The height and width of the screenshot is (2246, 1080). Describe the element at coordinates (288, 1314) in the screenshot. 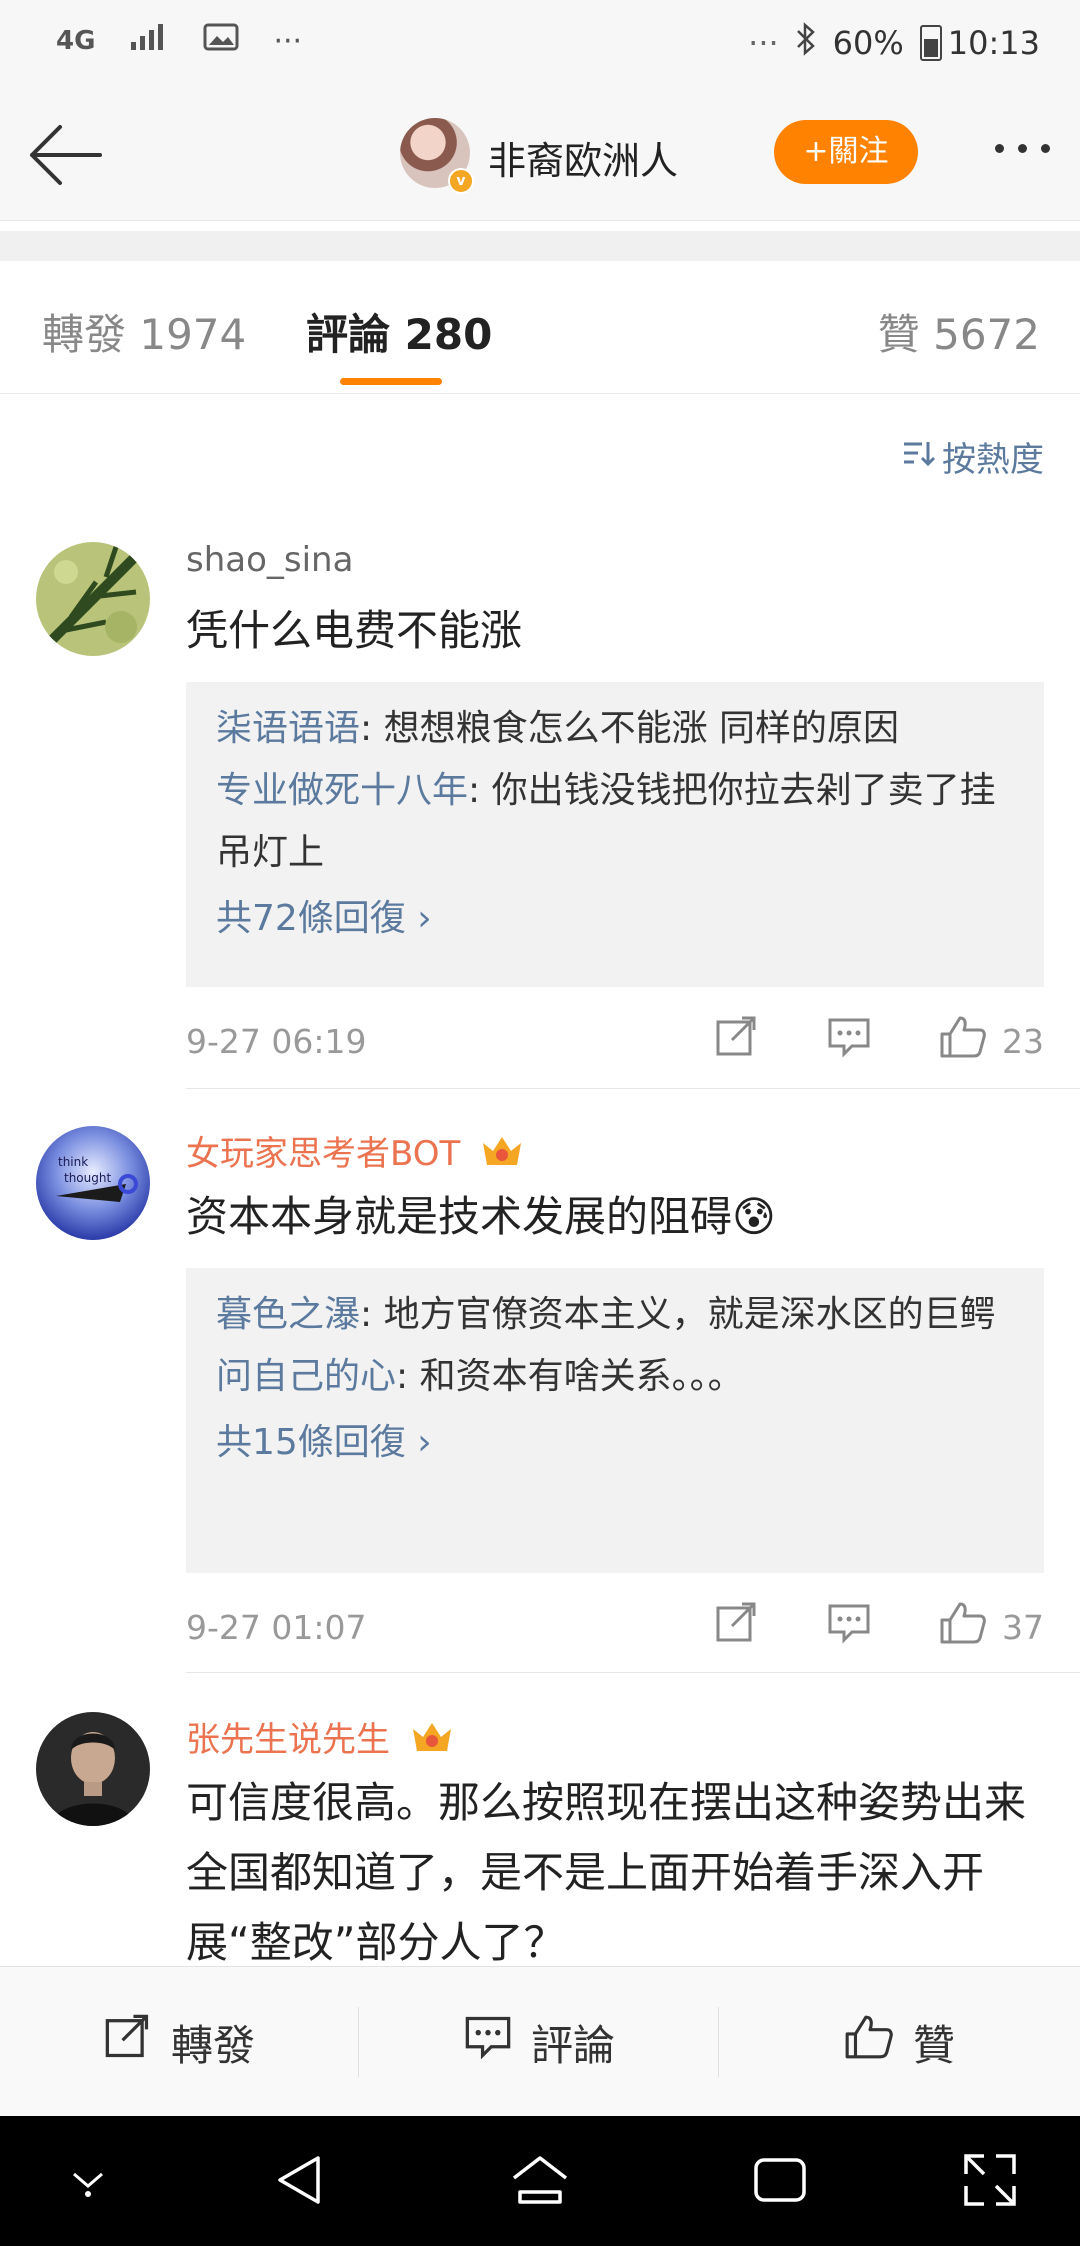

I see `reply-author: 暮色之瀑` at that location.